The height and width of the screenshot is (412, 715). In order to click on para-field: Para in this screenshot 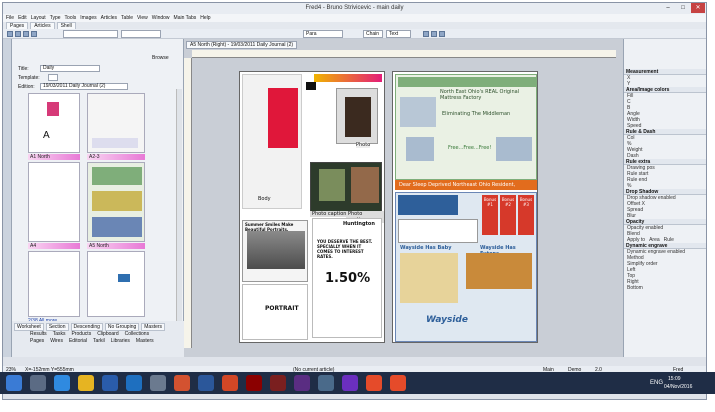, I will do `click(323, 34)`.